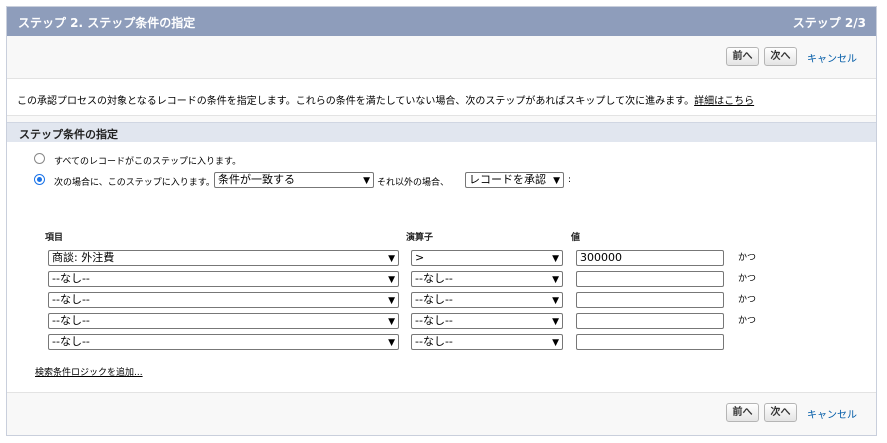 The height and width of the screenshot is (443, 887). I want to click on section-title: ステップ条件の指定, so click(68, 134).